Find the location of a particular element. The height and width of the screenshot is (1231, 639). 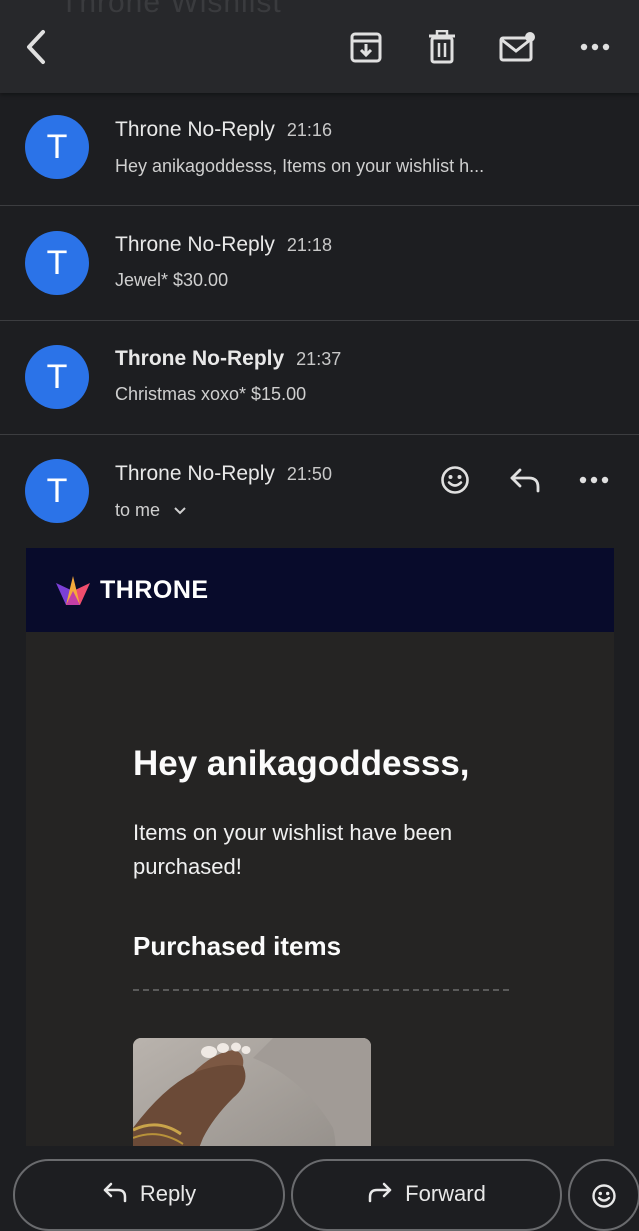

open-message-sender: Throne No-Reply 21:50 is located at coordinates (223, 474).